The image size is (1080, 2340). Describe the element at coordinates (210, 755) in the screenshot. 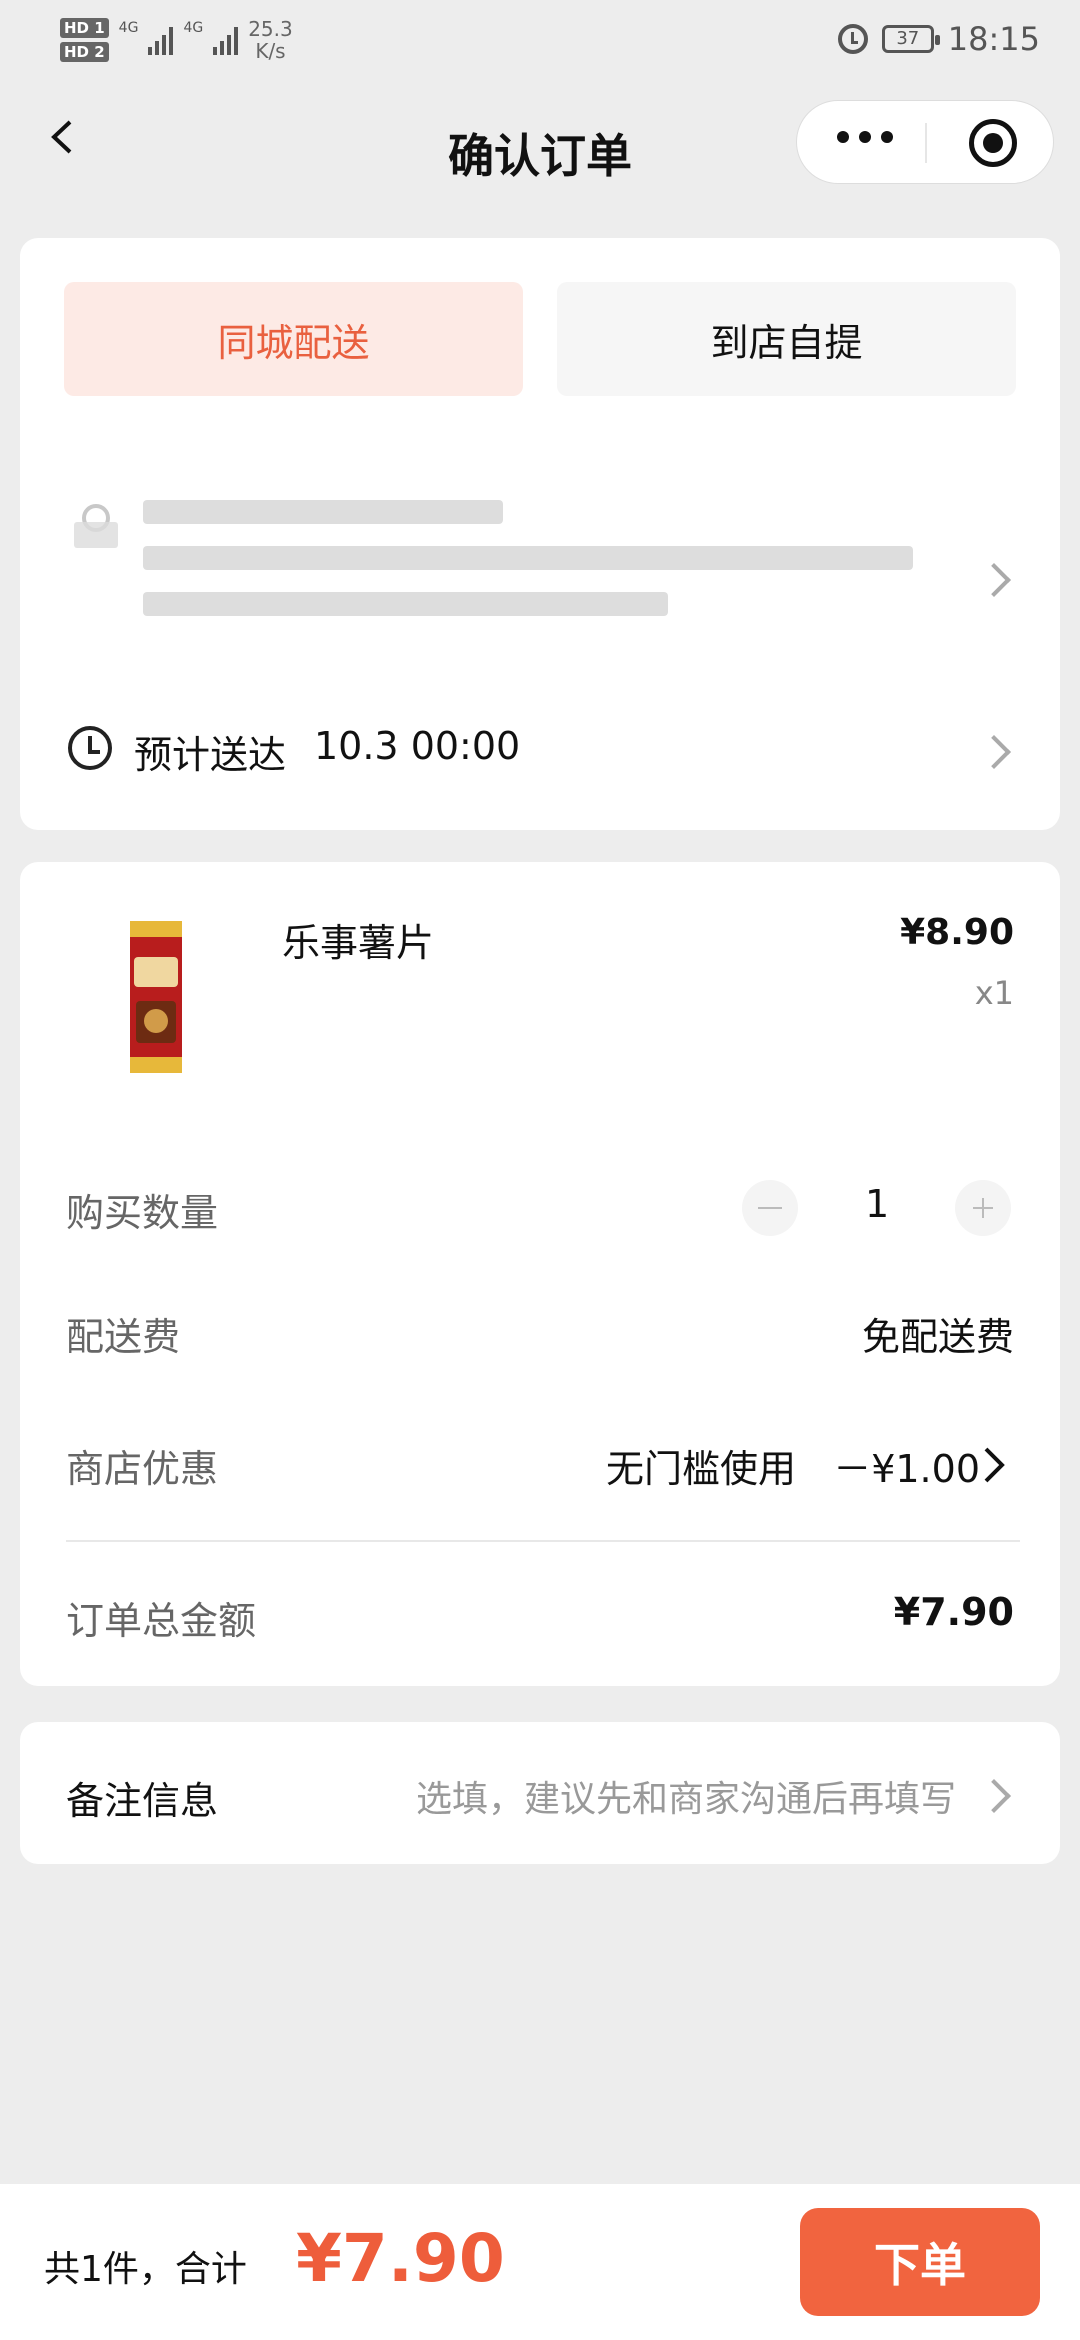

I see `eta-label: 预计送达` at that location.